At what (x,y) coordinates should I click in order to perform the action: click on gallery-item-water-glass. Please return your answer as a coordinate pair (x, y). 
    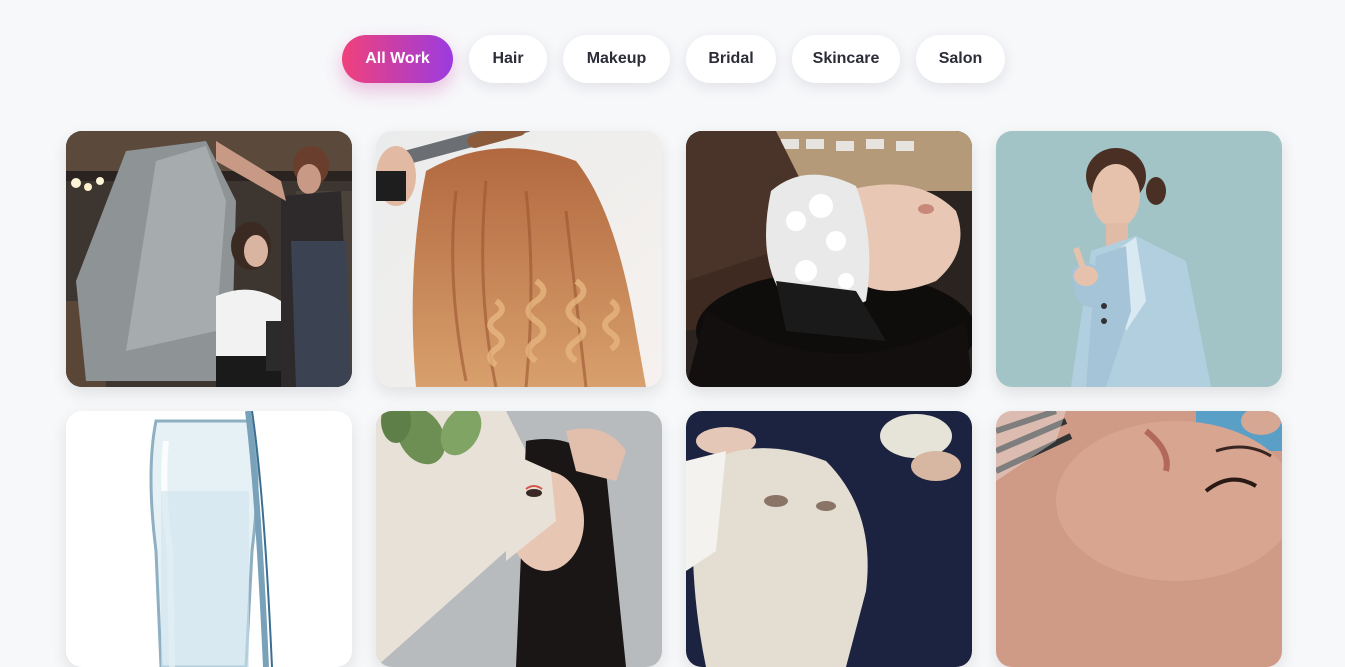
    Looking at the image, I should click on (209, 539).